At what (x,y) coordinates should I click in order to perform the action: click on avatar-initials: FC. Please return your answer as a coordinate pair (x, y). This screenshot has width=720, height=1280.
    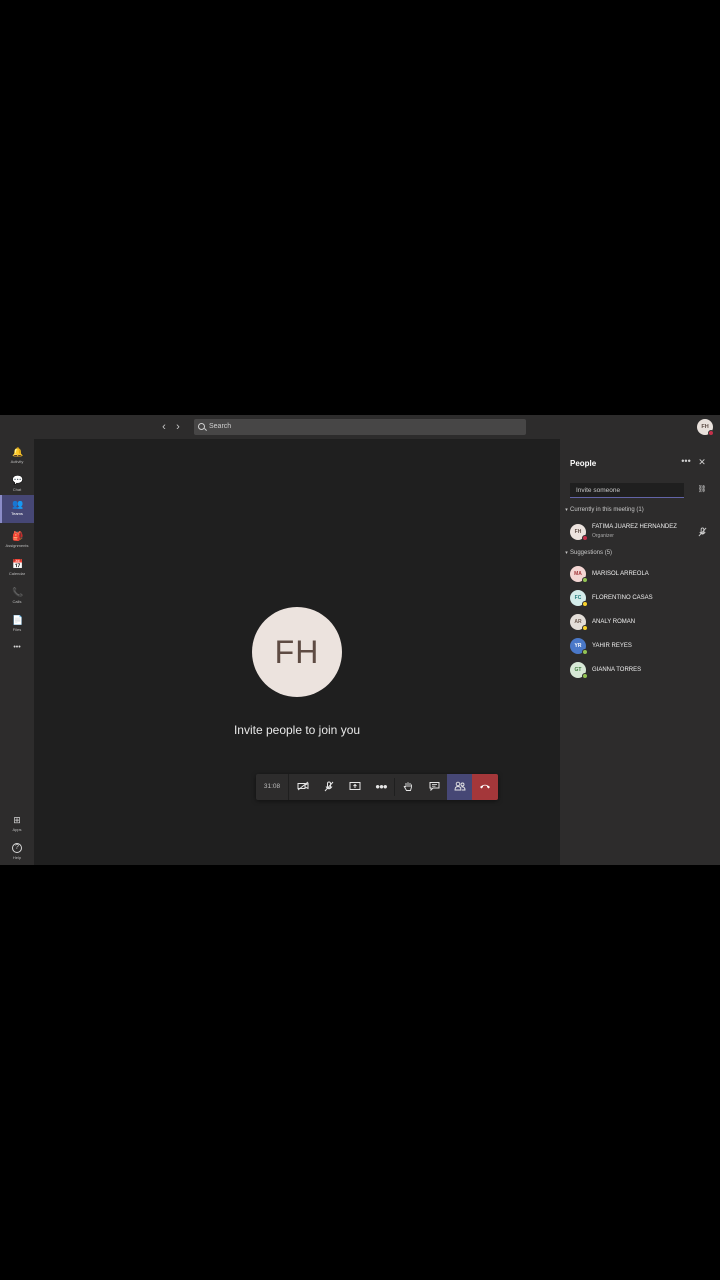
    Looking at the image, I should click on (578, 598).